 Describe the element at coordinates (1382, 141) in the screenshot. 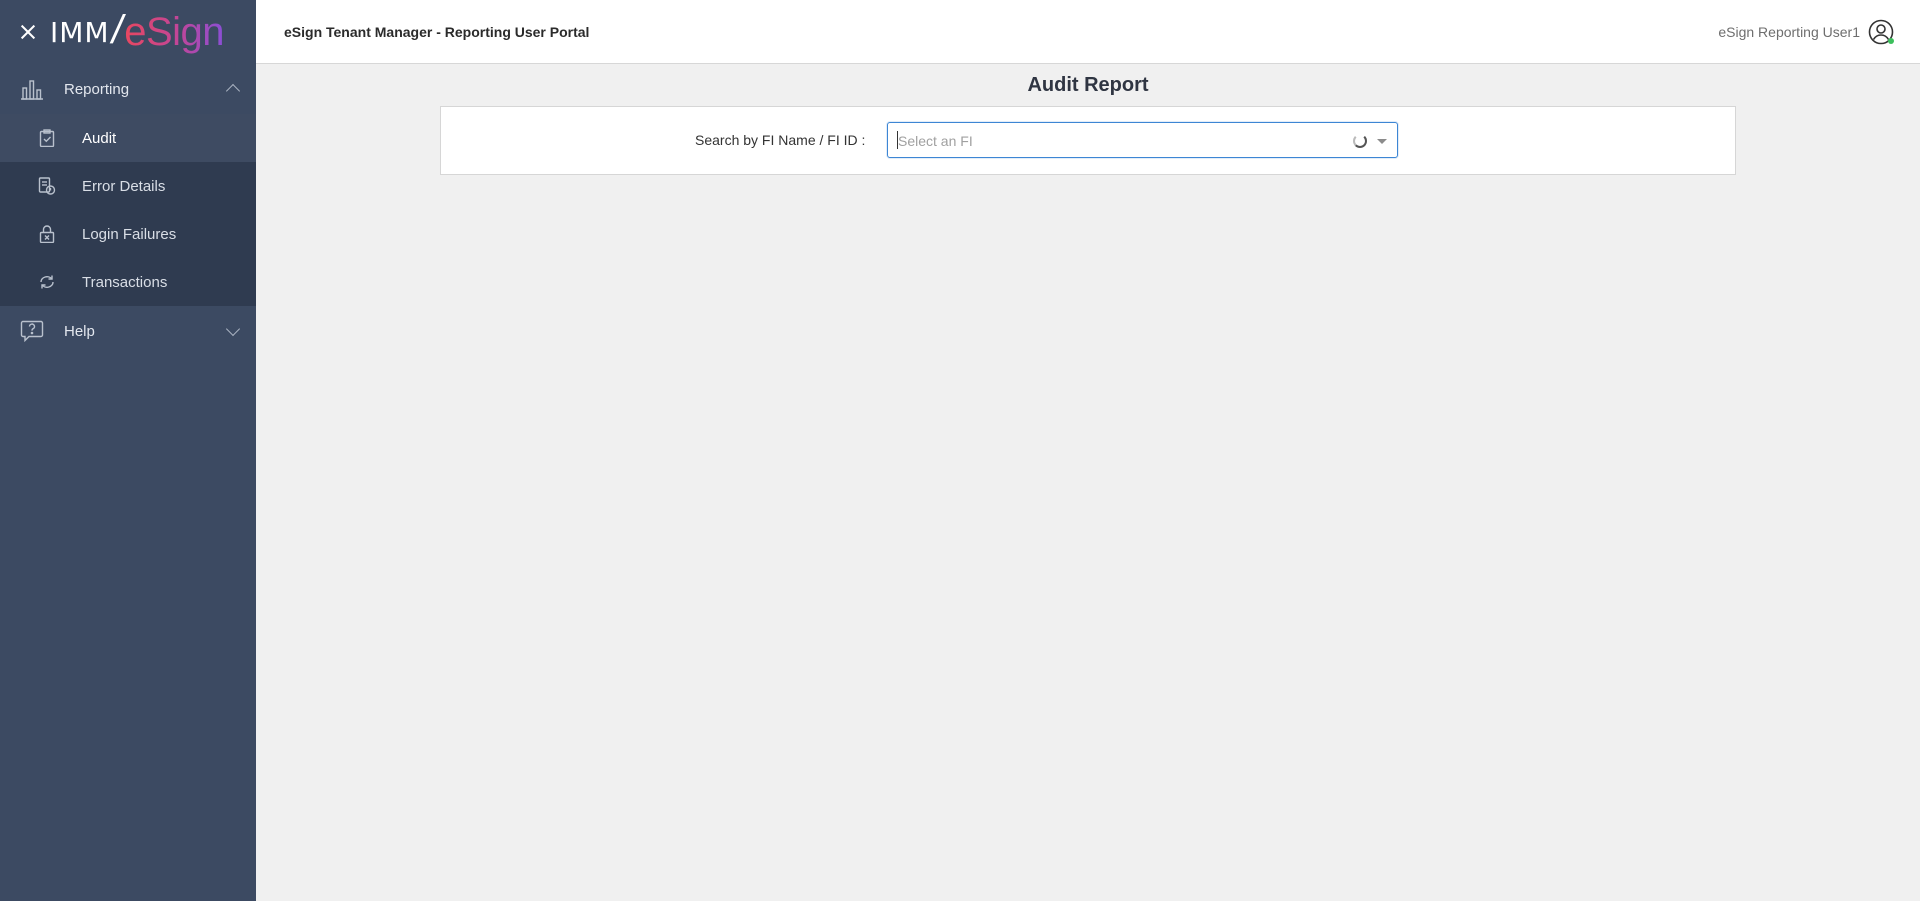

I see `dropdown-arrow-icon` at that location.